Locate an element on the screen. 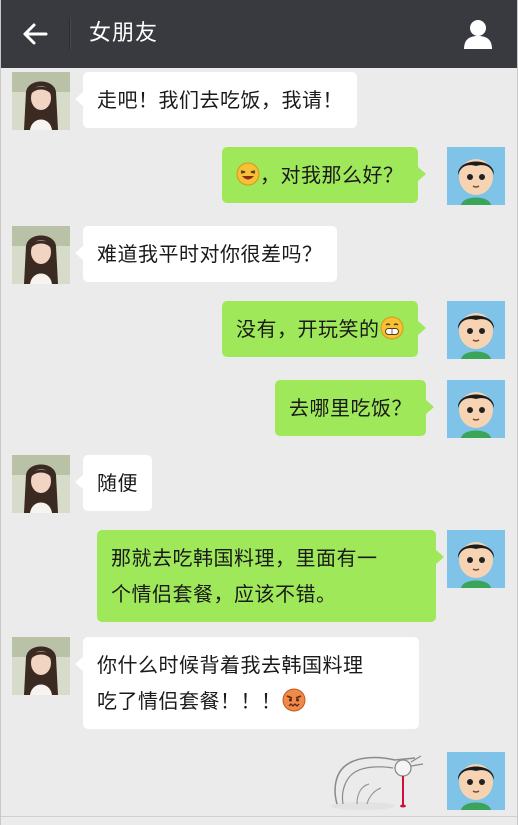 Image resolution: width=518 pixels, height=825 pixels. message-bubble: 随便 is located at coordinates (113, 483).